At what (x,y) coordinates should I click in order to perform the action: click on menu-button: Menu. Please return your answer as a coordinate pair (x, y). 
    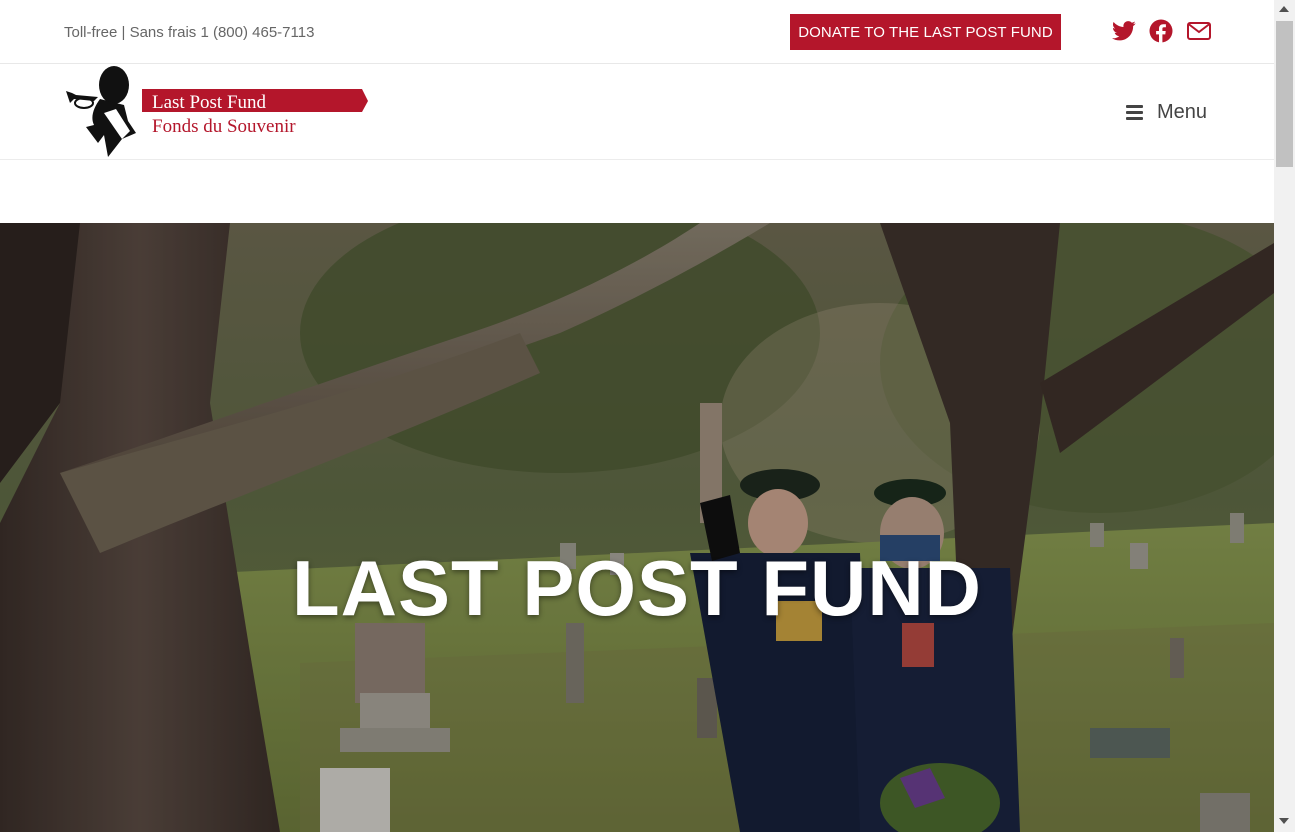
    Looking at the image, I should click on (1166, 112).